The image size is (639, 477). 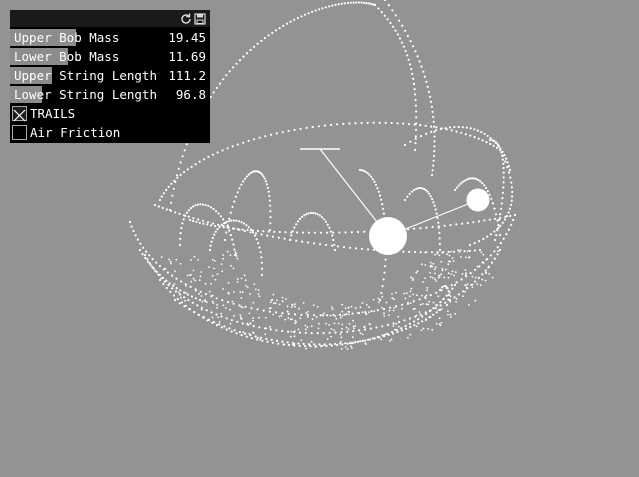 What do you see at coordinates (67, 56) in the screenshot?
I see `slider-label: Lower Bob Mass` at bounding box center [67, 56].